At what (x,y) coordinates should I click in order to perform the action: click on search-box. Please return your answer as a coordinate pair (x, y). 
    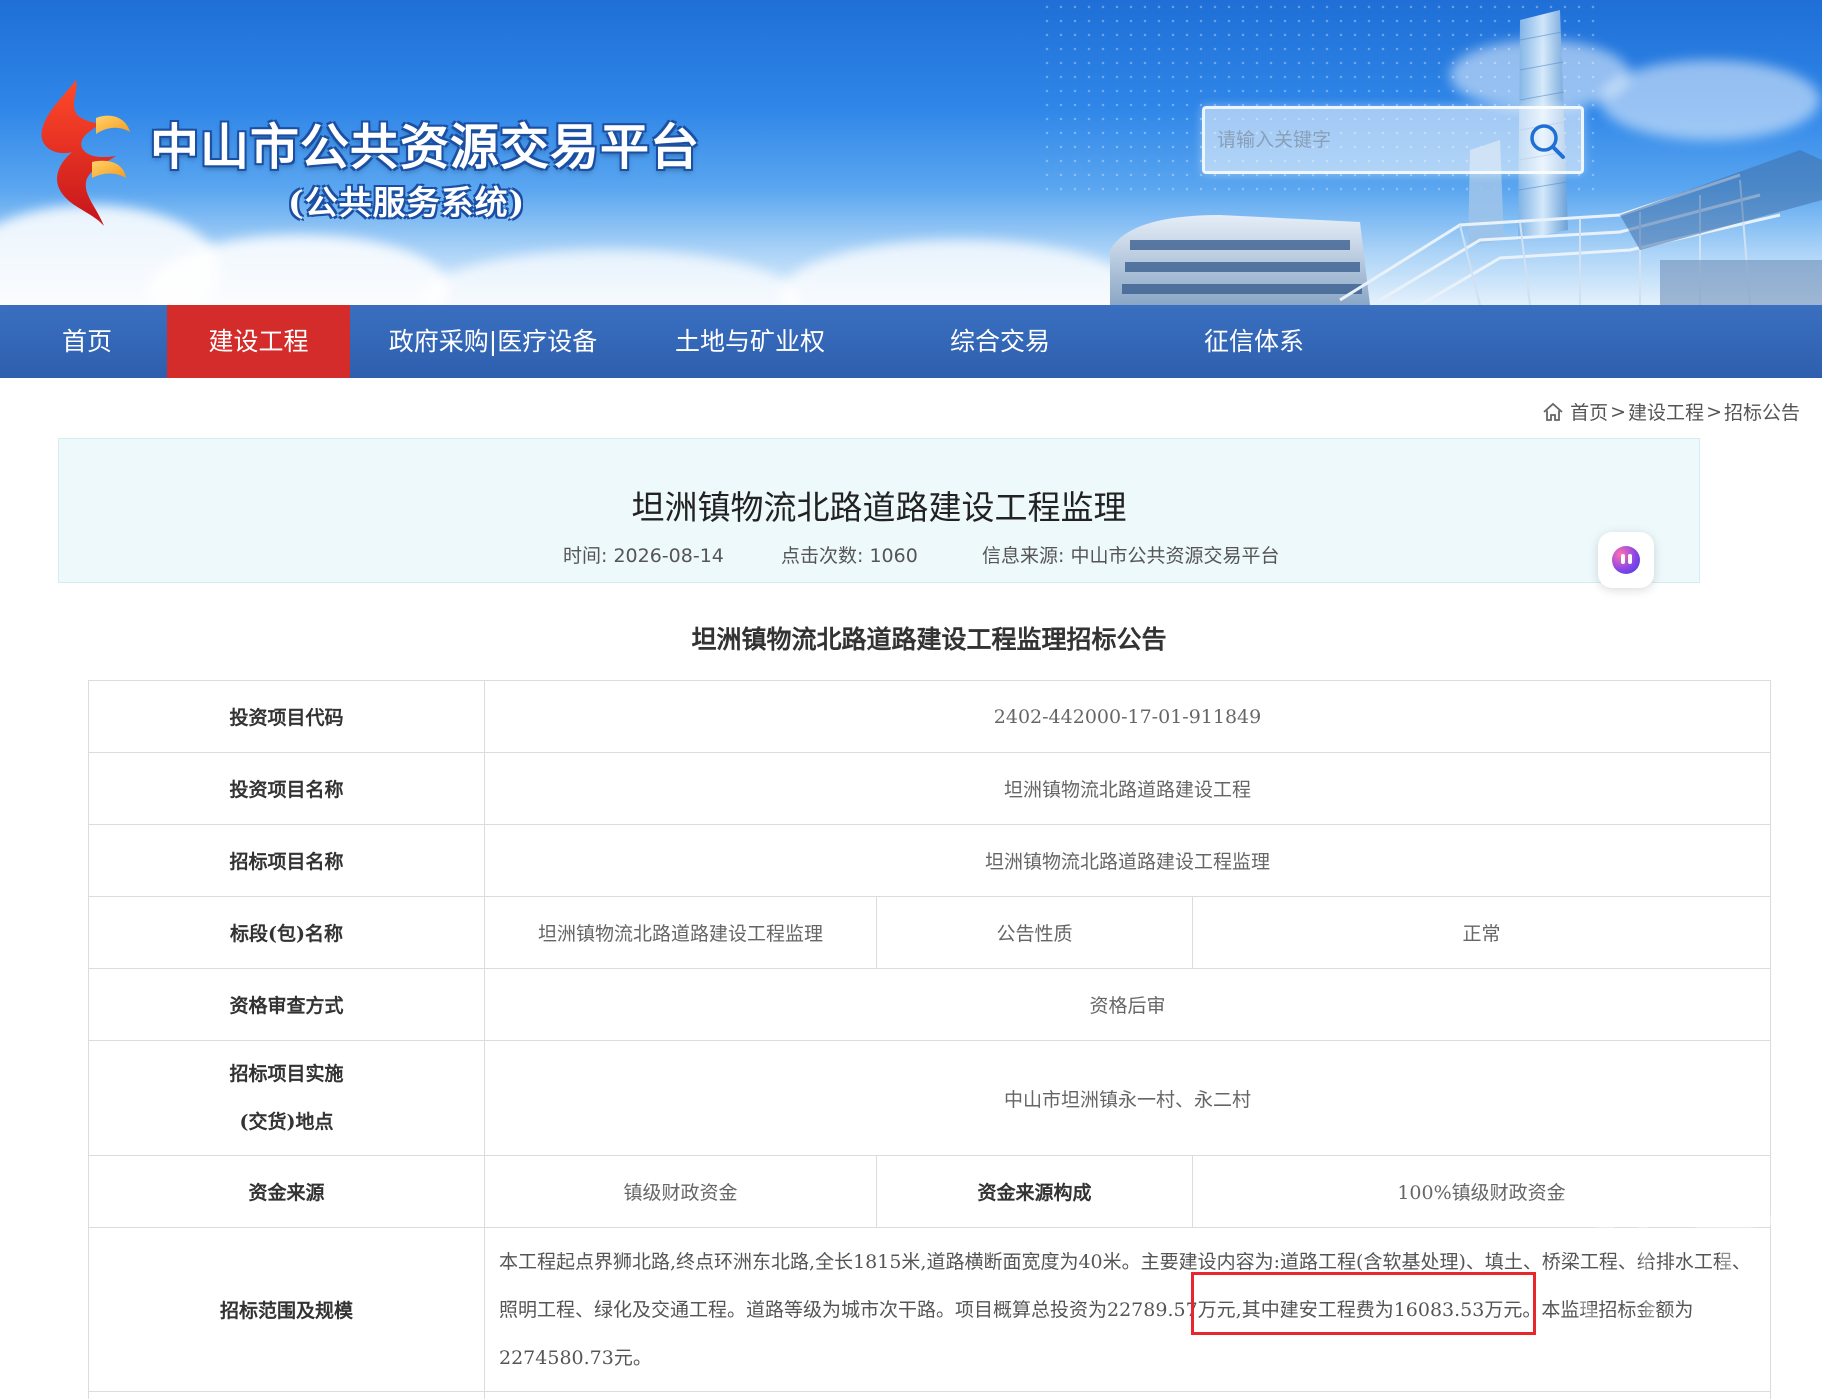
    Looking at the image, I should click on (1393, 140).